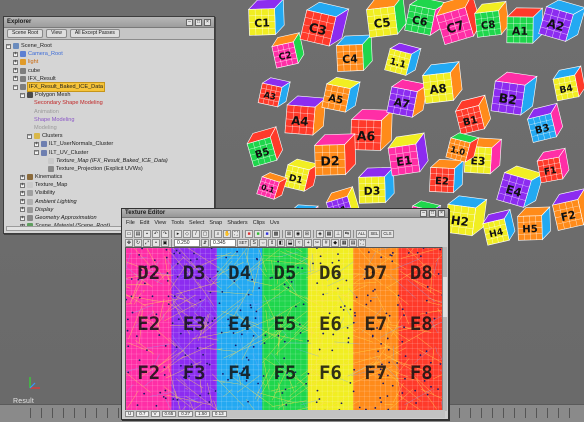 This screenshot has height=422, width=584. Describe the element at coordinates (285, 213) in the screenshot. I see `texture-editor-titlebar: Texture Editor – □ ×` at that location.